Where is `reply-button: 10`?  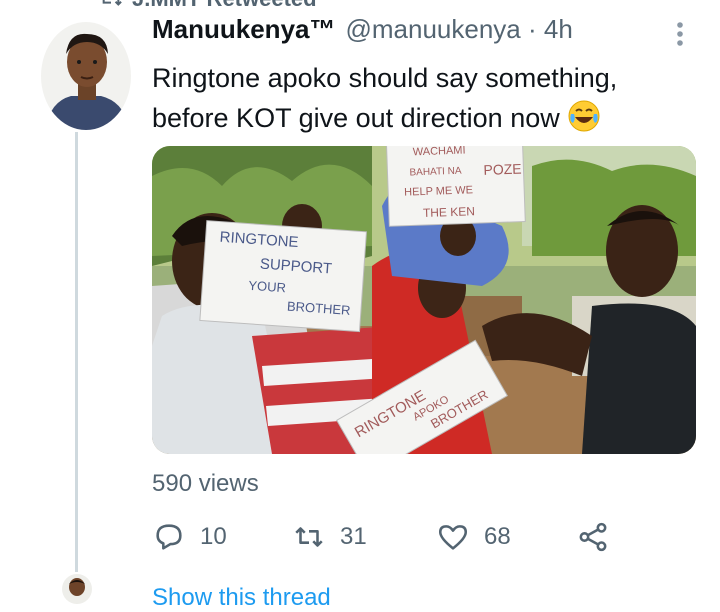 reply-button: 10 is located at coordinates (189, 537).